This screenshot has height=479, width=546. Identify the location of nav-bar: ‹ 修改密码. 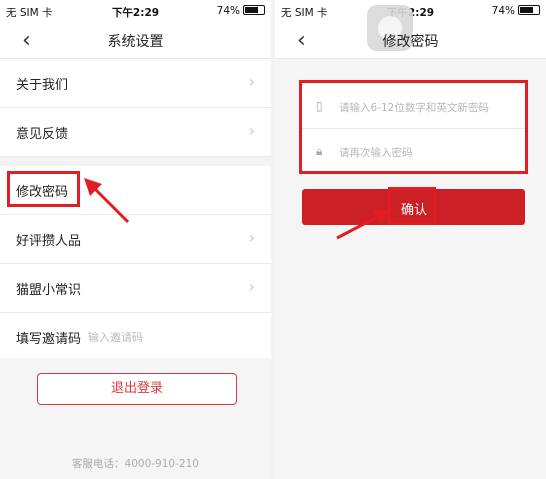
(410, 40).